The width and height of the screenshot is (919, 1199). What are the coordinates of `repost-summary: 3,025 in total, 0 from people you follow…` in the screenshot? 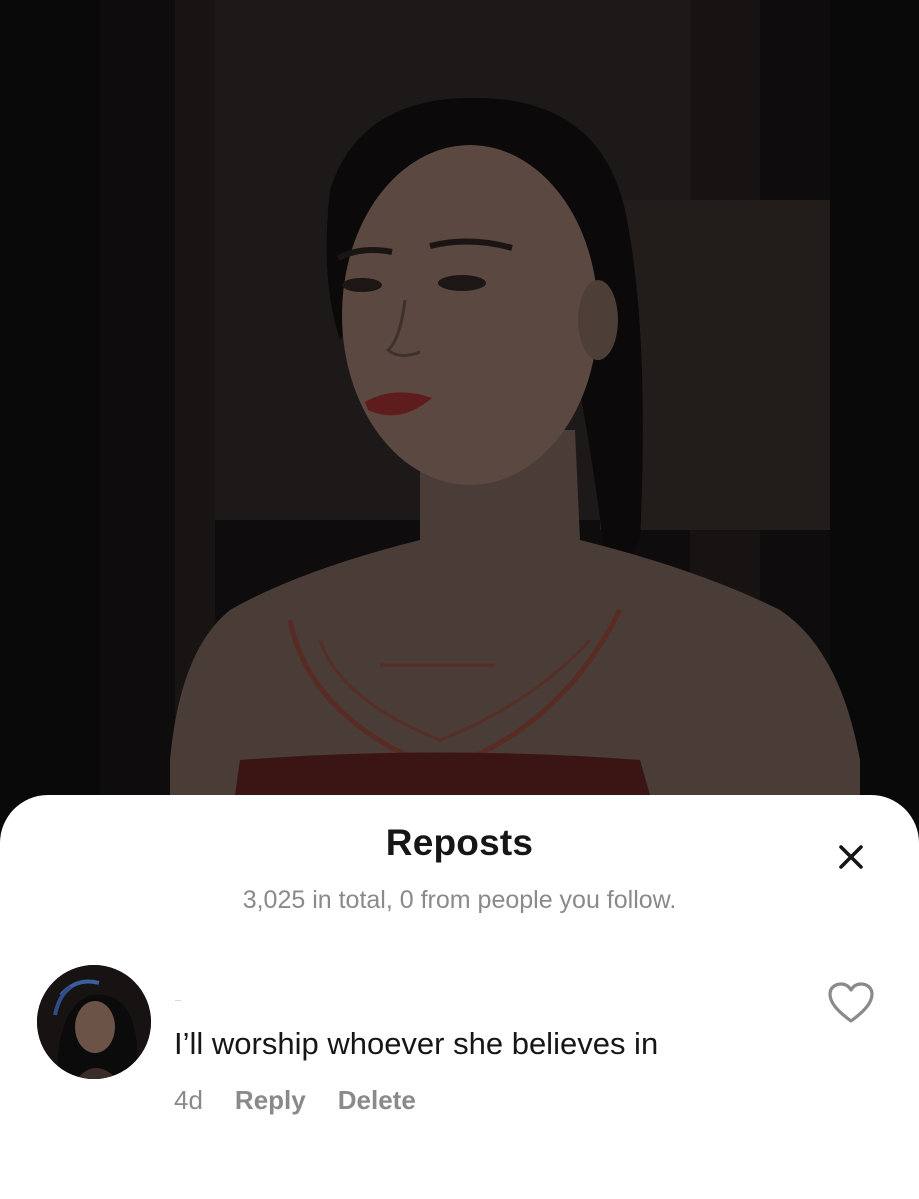 It's located at (459, 900).